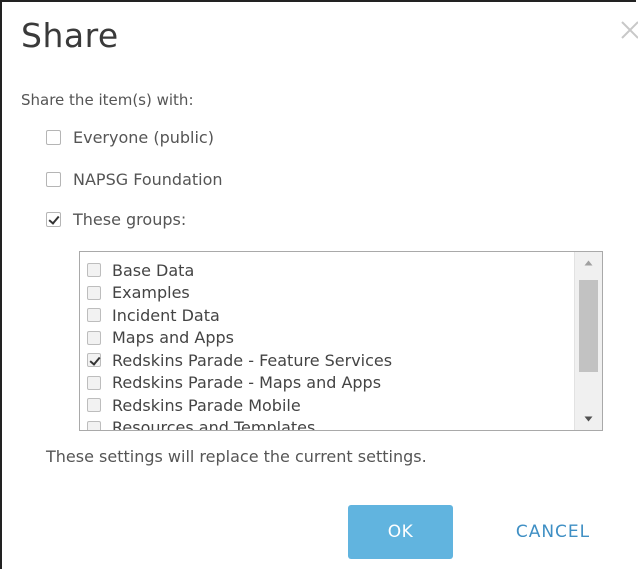 This screenshot has height=569, width=638. Describe the element at coordinates (588, 326) in the screenshot. I see `scroll-thumb` at that location.